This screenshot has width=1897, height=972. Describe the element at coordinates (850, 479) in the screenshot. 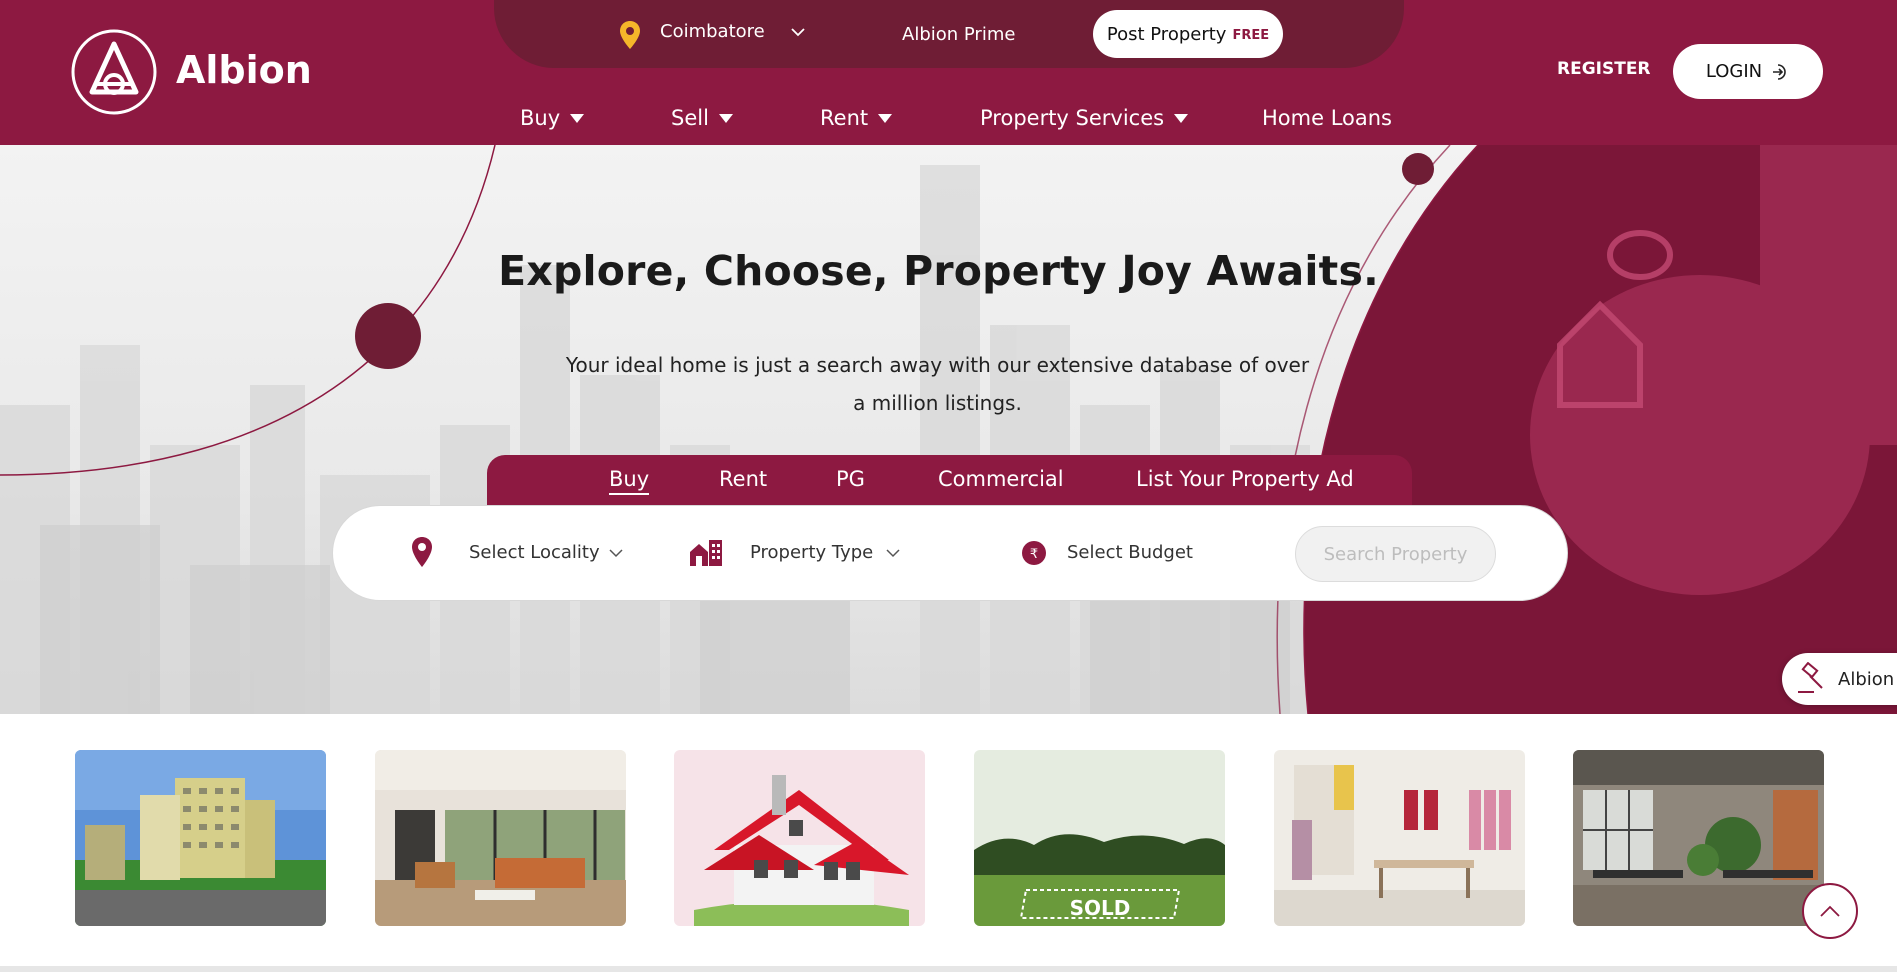

I see `tab-pg: PG` at that location.